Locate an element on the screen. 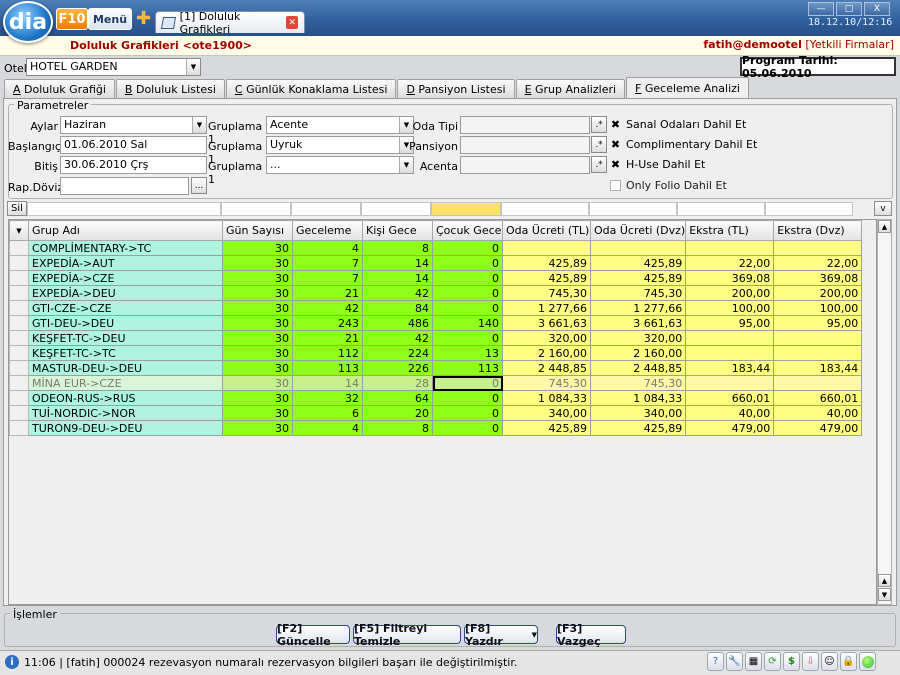  table-cell: ODEON-RUS->RUS is located at coordinates (125, 398).